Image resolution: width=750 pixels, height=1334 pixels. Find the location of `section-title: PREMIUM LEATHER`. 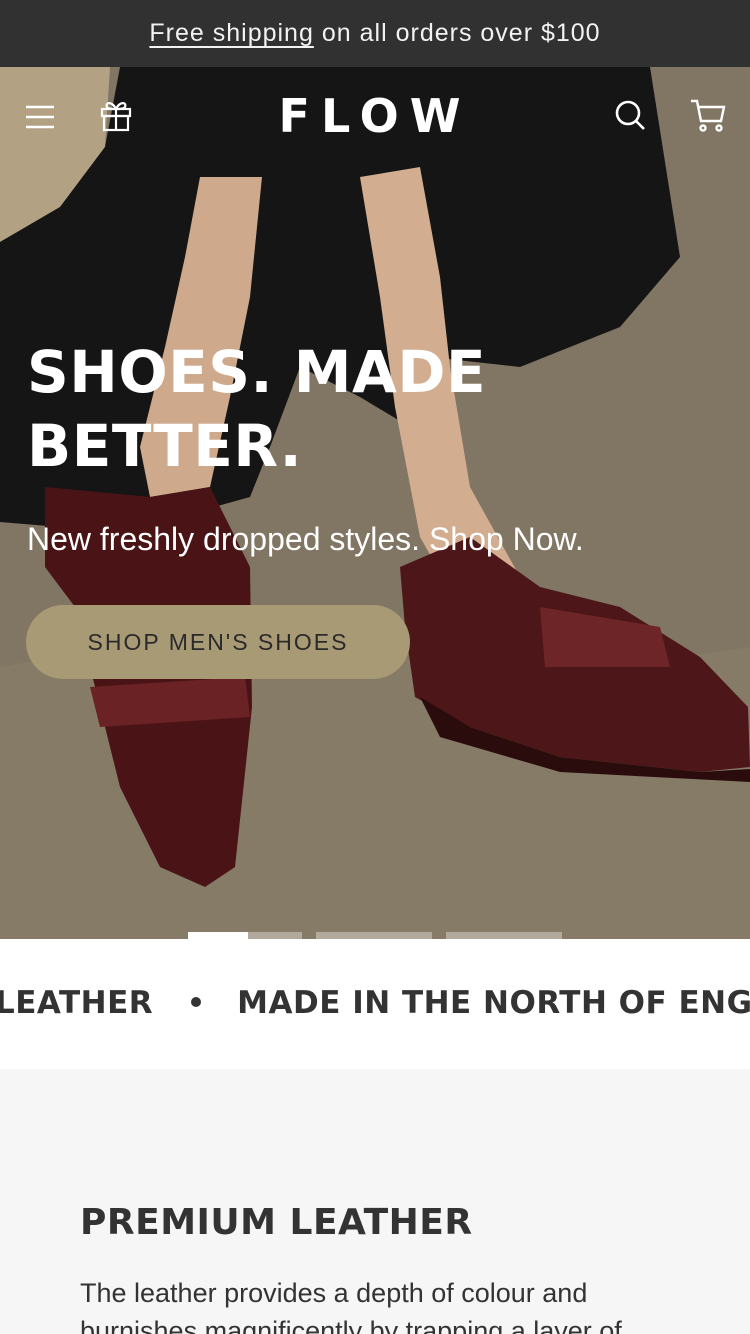

section-title: PREMIUM LEATHER is located at coordinates (276, 1222).